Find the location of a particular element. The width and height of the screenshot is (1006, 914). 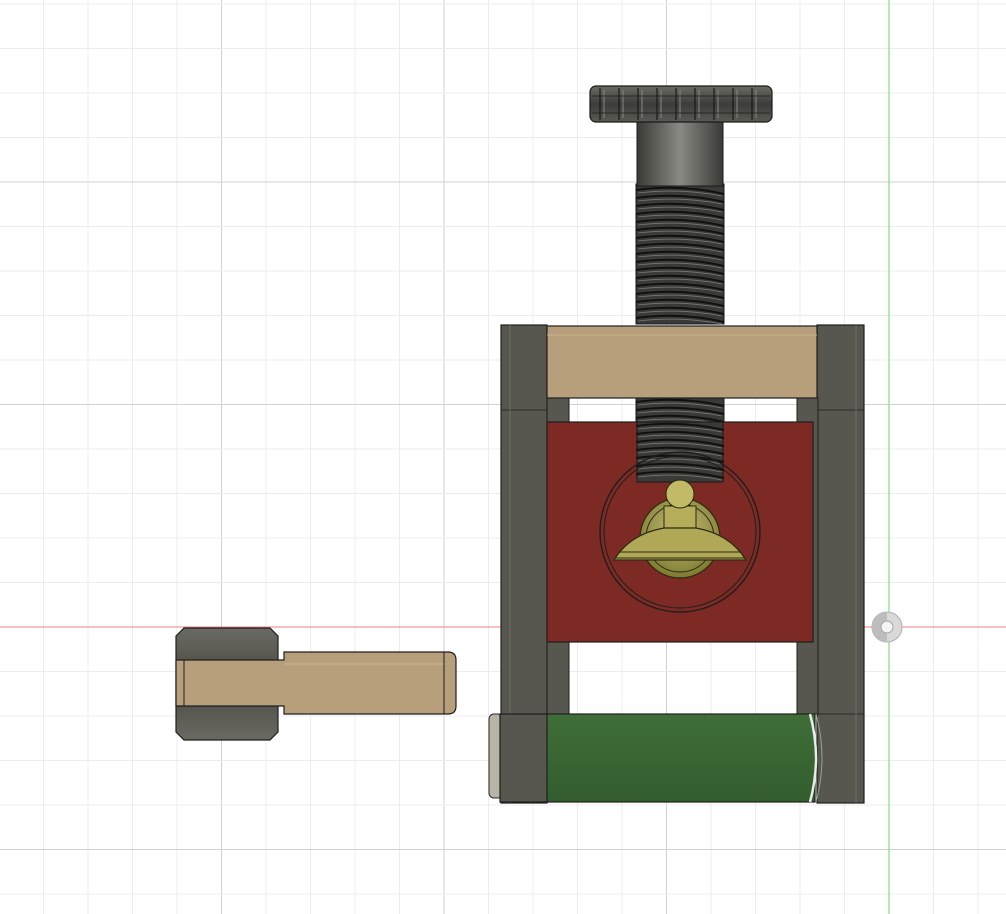

screw-shaft is located at coordinates (680, 153).